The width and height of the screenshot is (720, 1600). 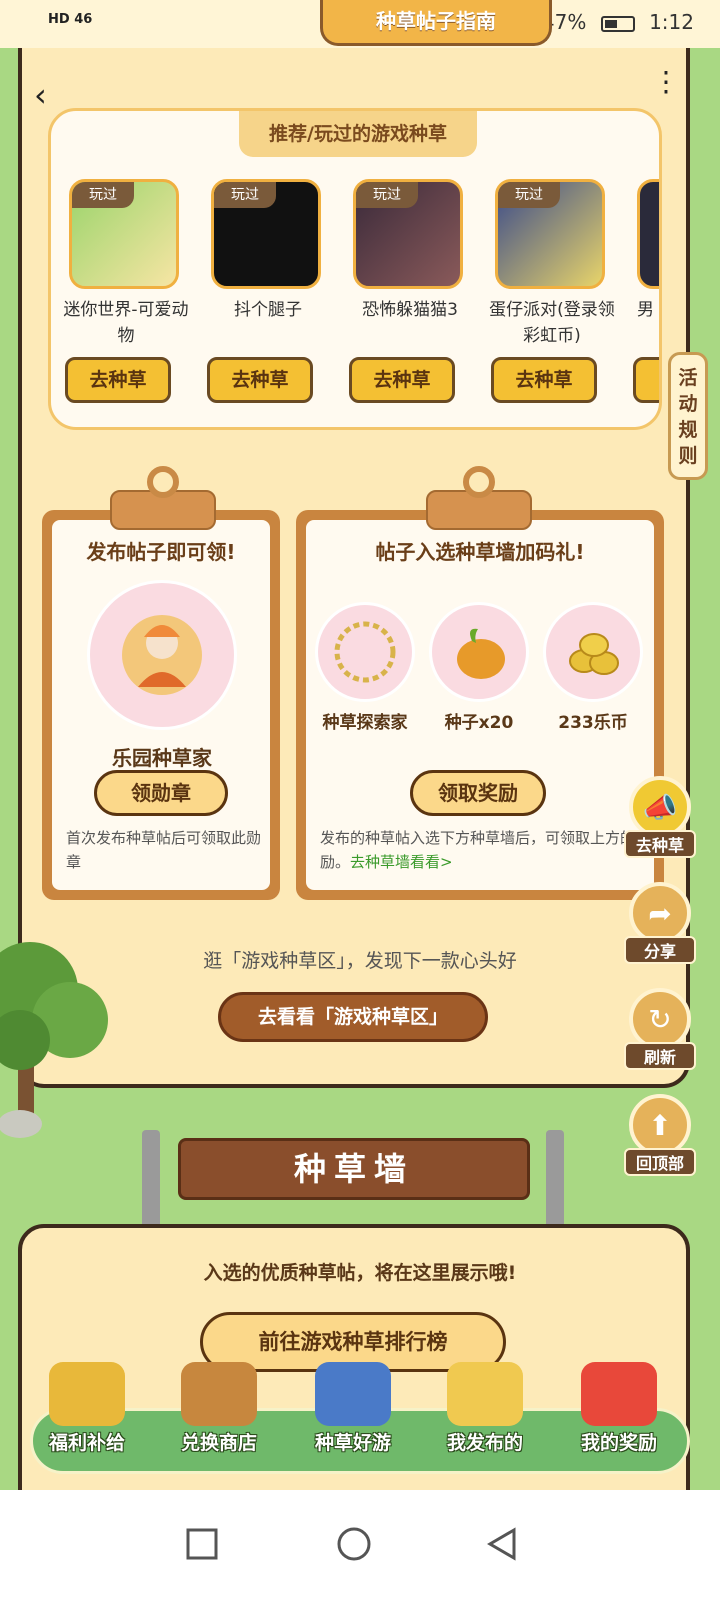 What do you see at coordinates (354, 1544) in the screenshot?
I see `home-icon` at bounding box center [354, 1544].